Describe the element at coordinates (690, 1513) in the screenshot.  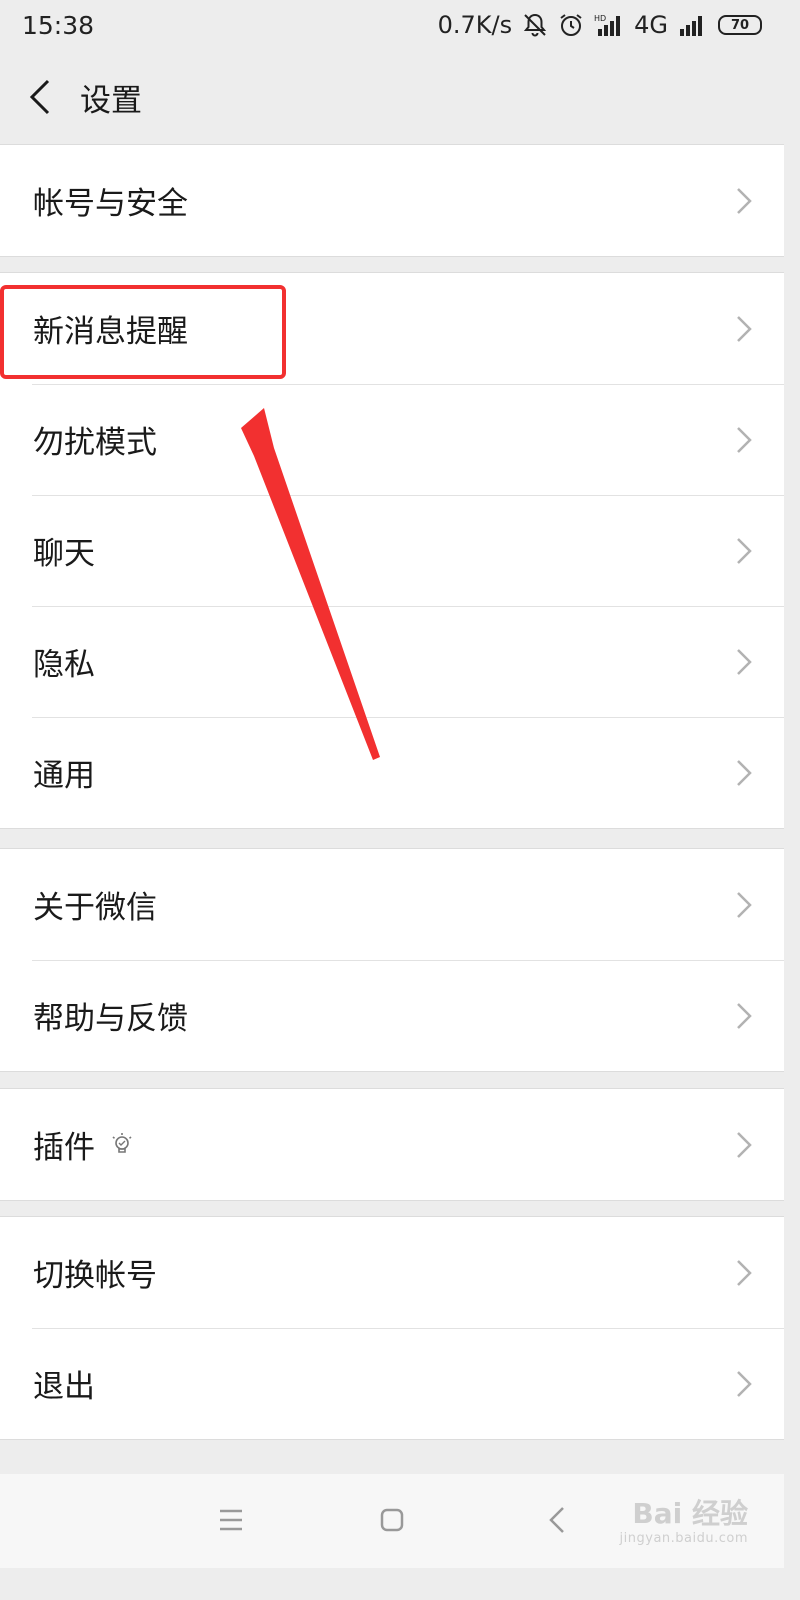
I see `watermark-brand: Bai 经验` at that location.